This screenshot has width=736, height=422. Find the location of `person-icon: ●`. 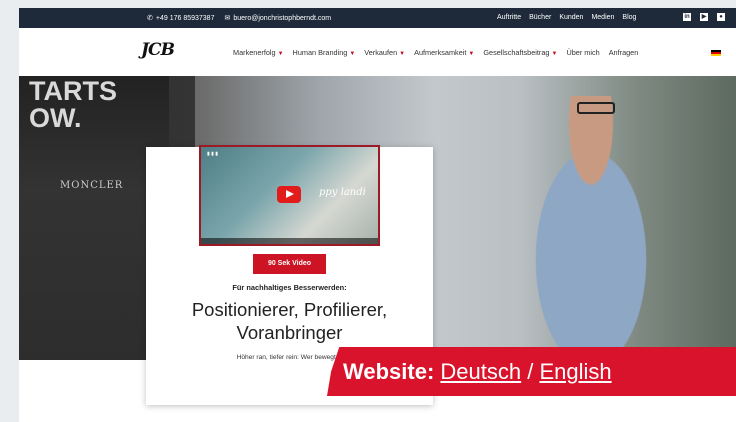

person-icon: ● is located at coordinates (721, 17).